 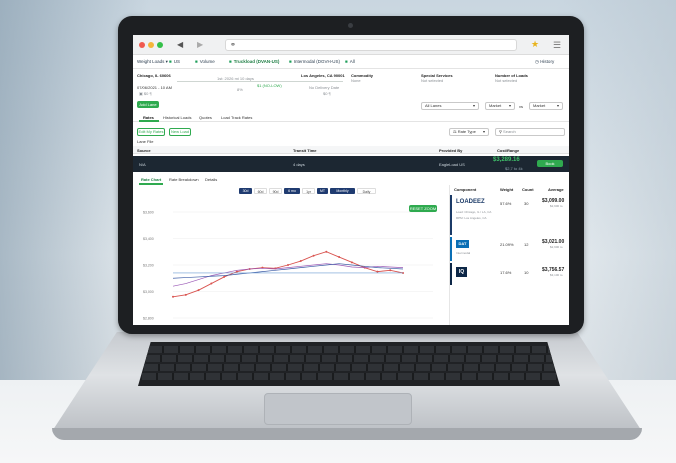 I want to click on number-of-loads-value: Not selected, so click(x=506, y=80).